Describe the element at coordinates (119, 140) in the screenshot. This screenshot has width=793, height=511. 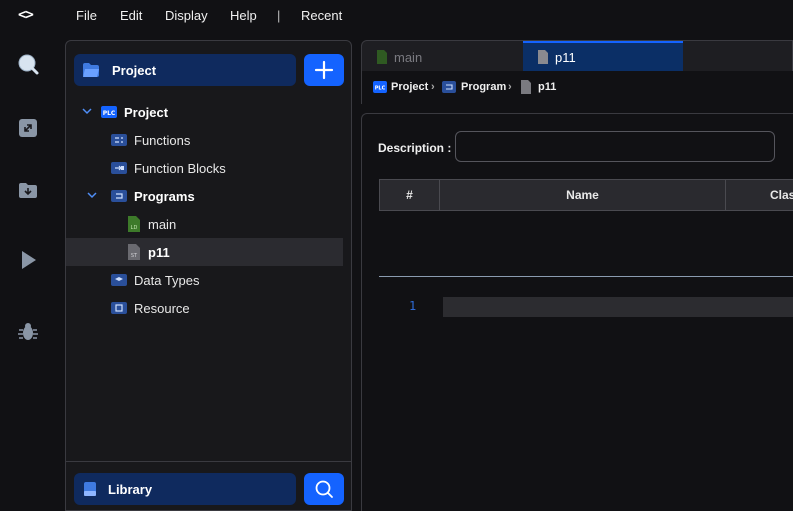
I see `functions-folder-icon` at that location.